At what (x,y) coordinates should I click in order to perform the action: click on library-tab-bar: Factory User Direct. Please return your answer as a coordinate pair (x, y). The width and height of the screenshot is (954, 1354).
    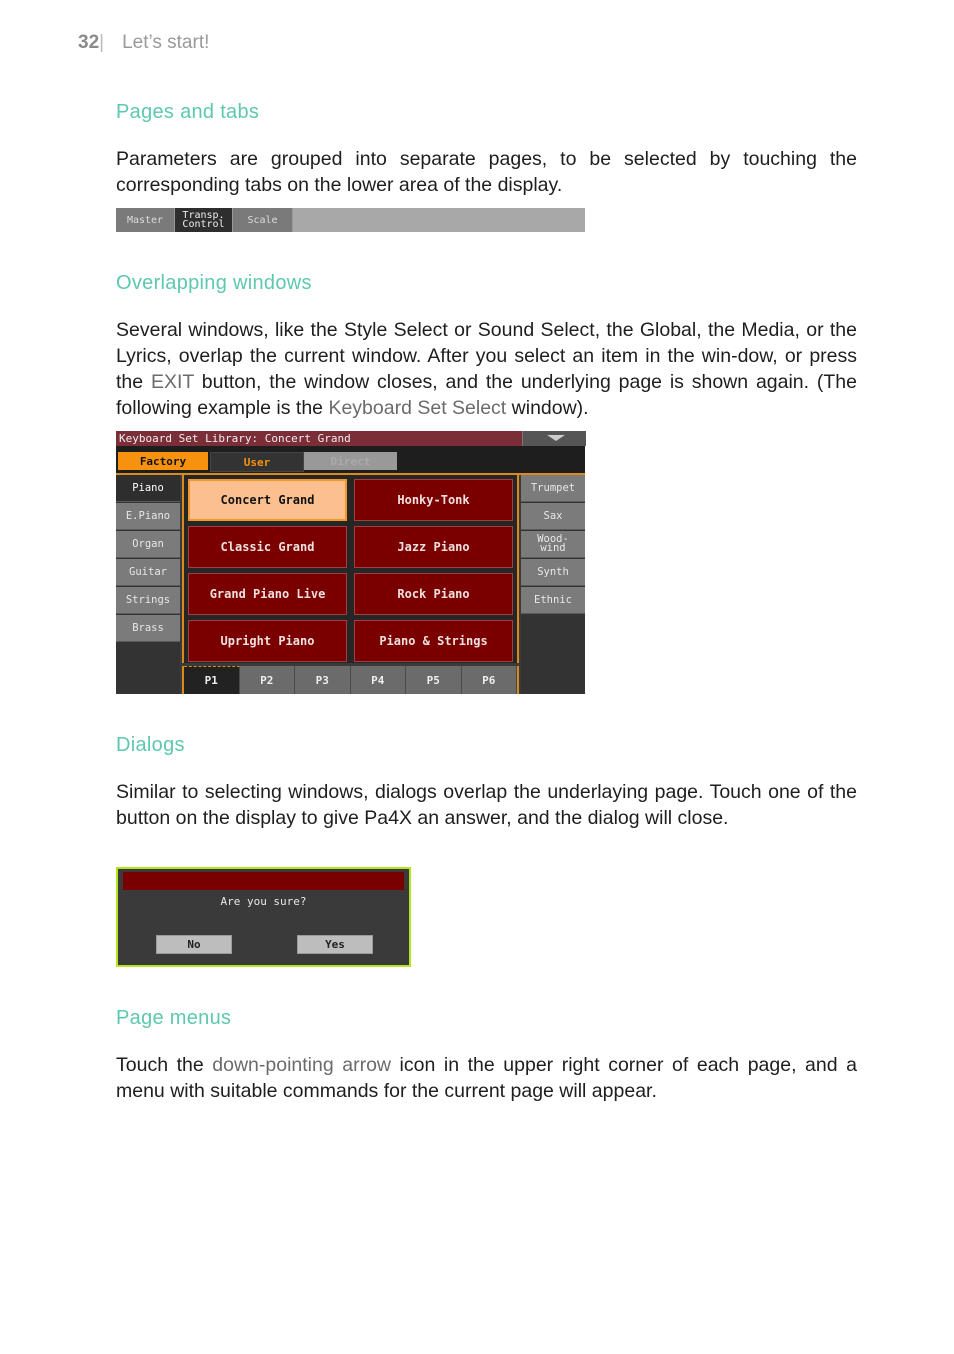
    Looking at the image, I should click on (350, 460).